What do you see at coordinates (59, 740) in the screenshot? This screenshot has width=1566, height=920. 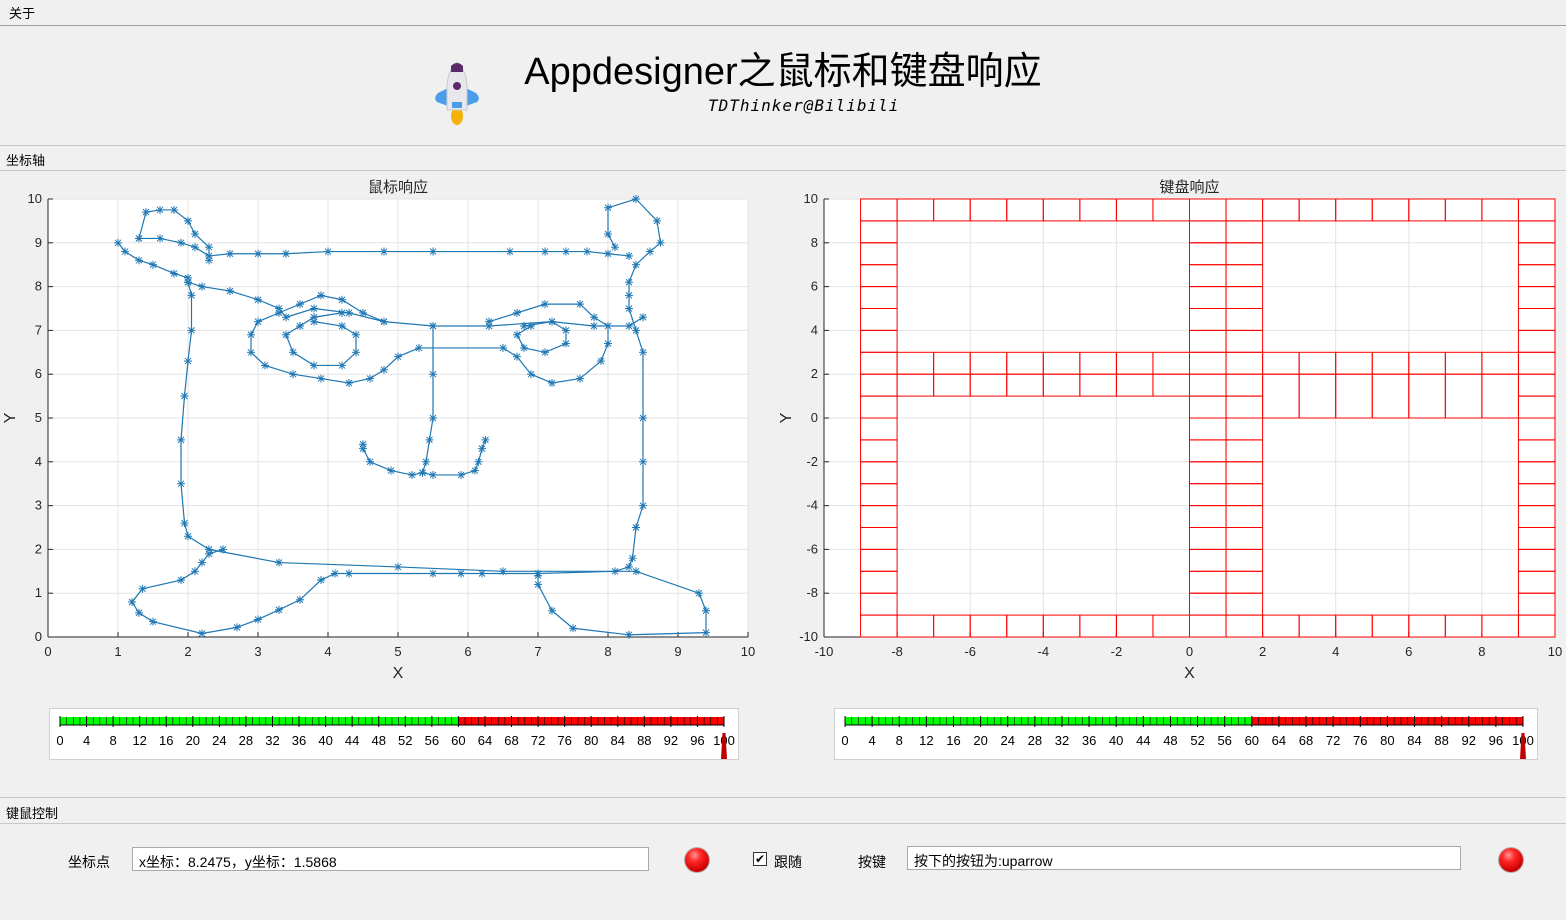 I see `gauge-tick-label: 0` at bounding box center [59, 740].